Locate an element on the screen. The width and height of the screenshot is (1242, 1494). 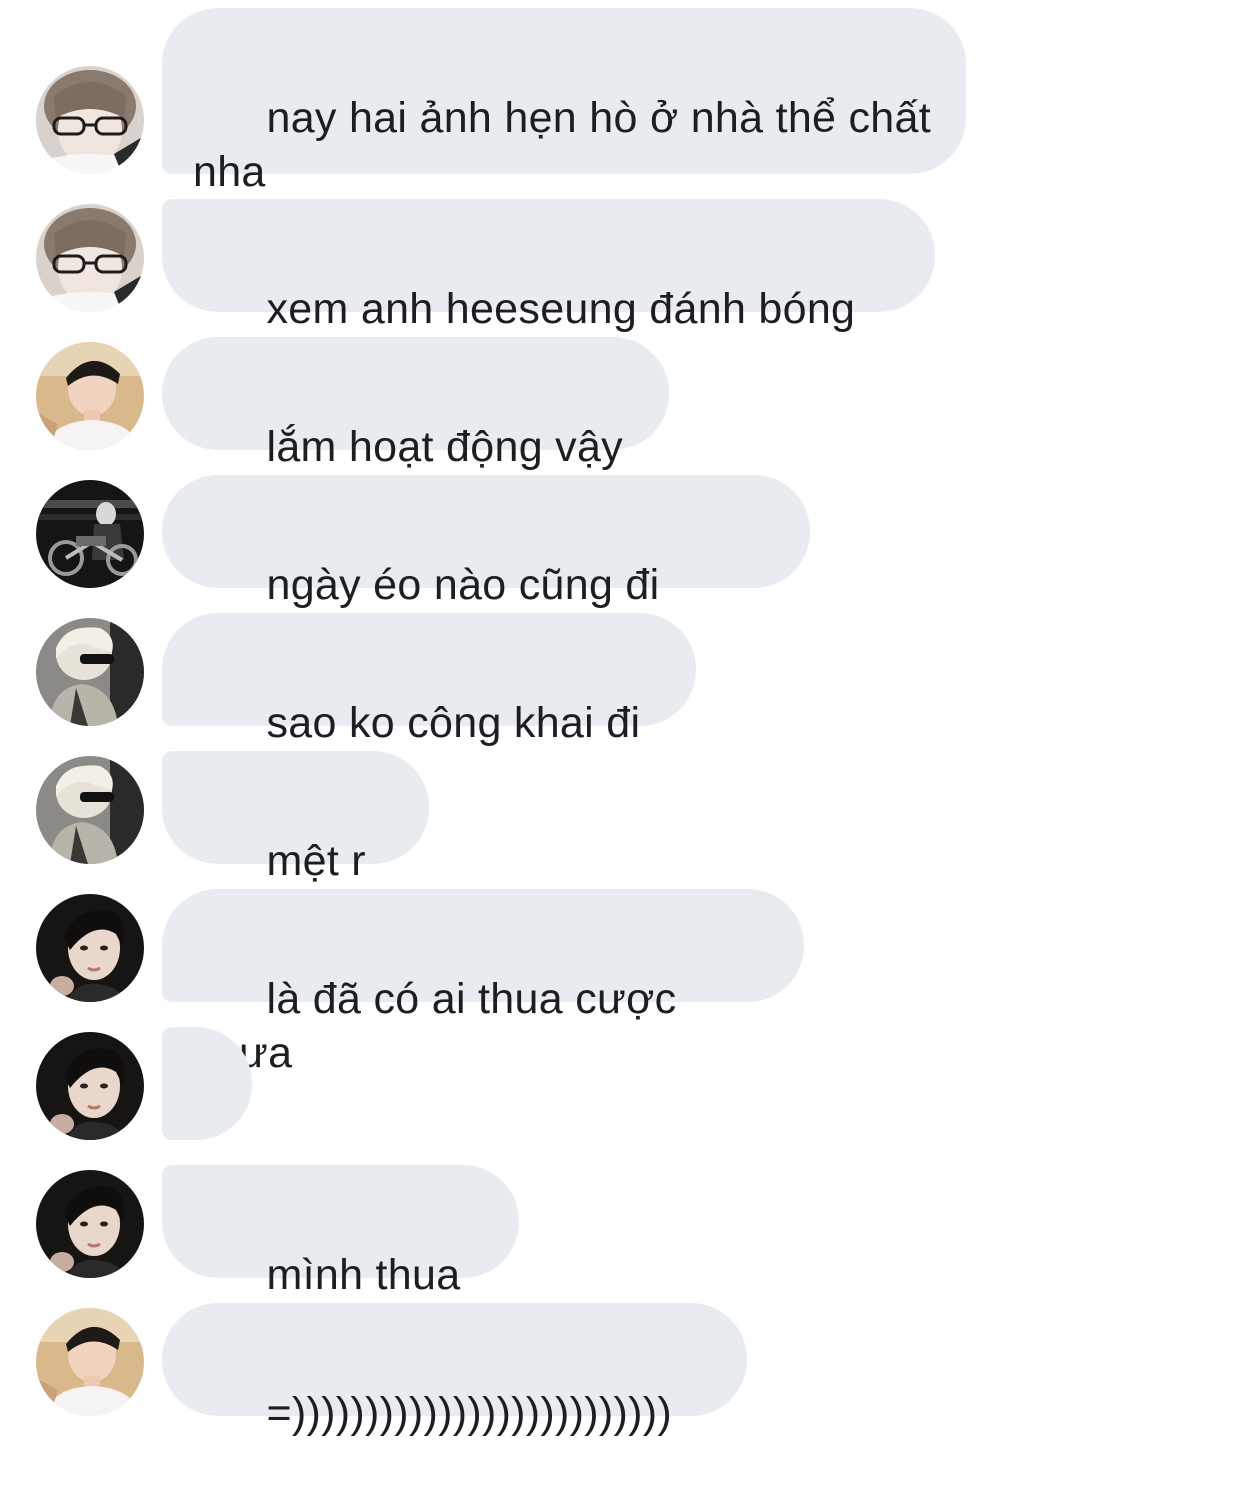
message-row: là đã có ai thua cược chưa is located at coordinates (621, 983).